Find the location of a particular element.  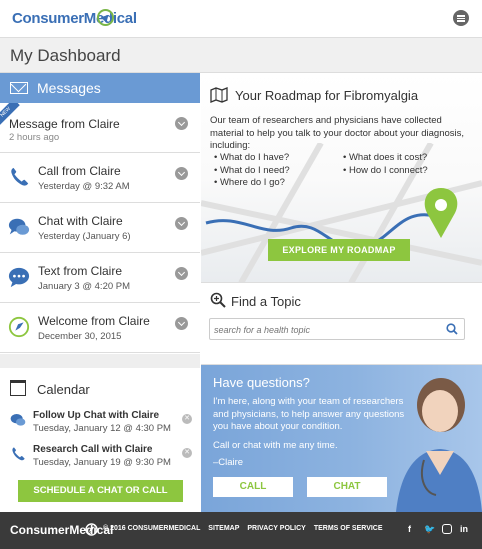

roadmap-list-item: What do I need? is located at coordinates (252, 171).